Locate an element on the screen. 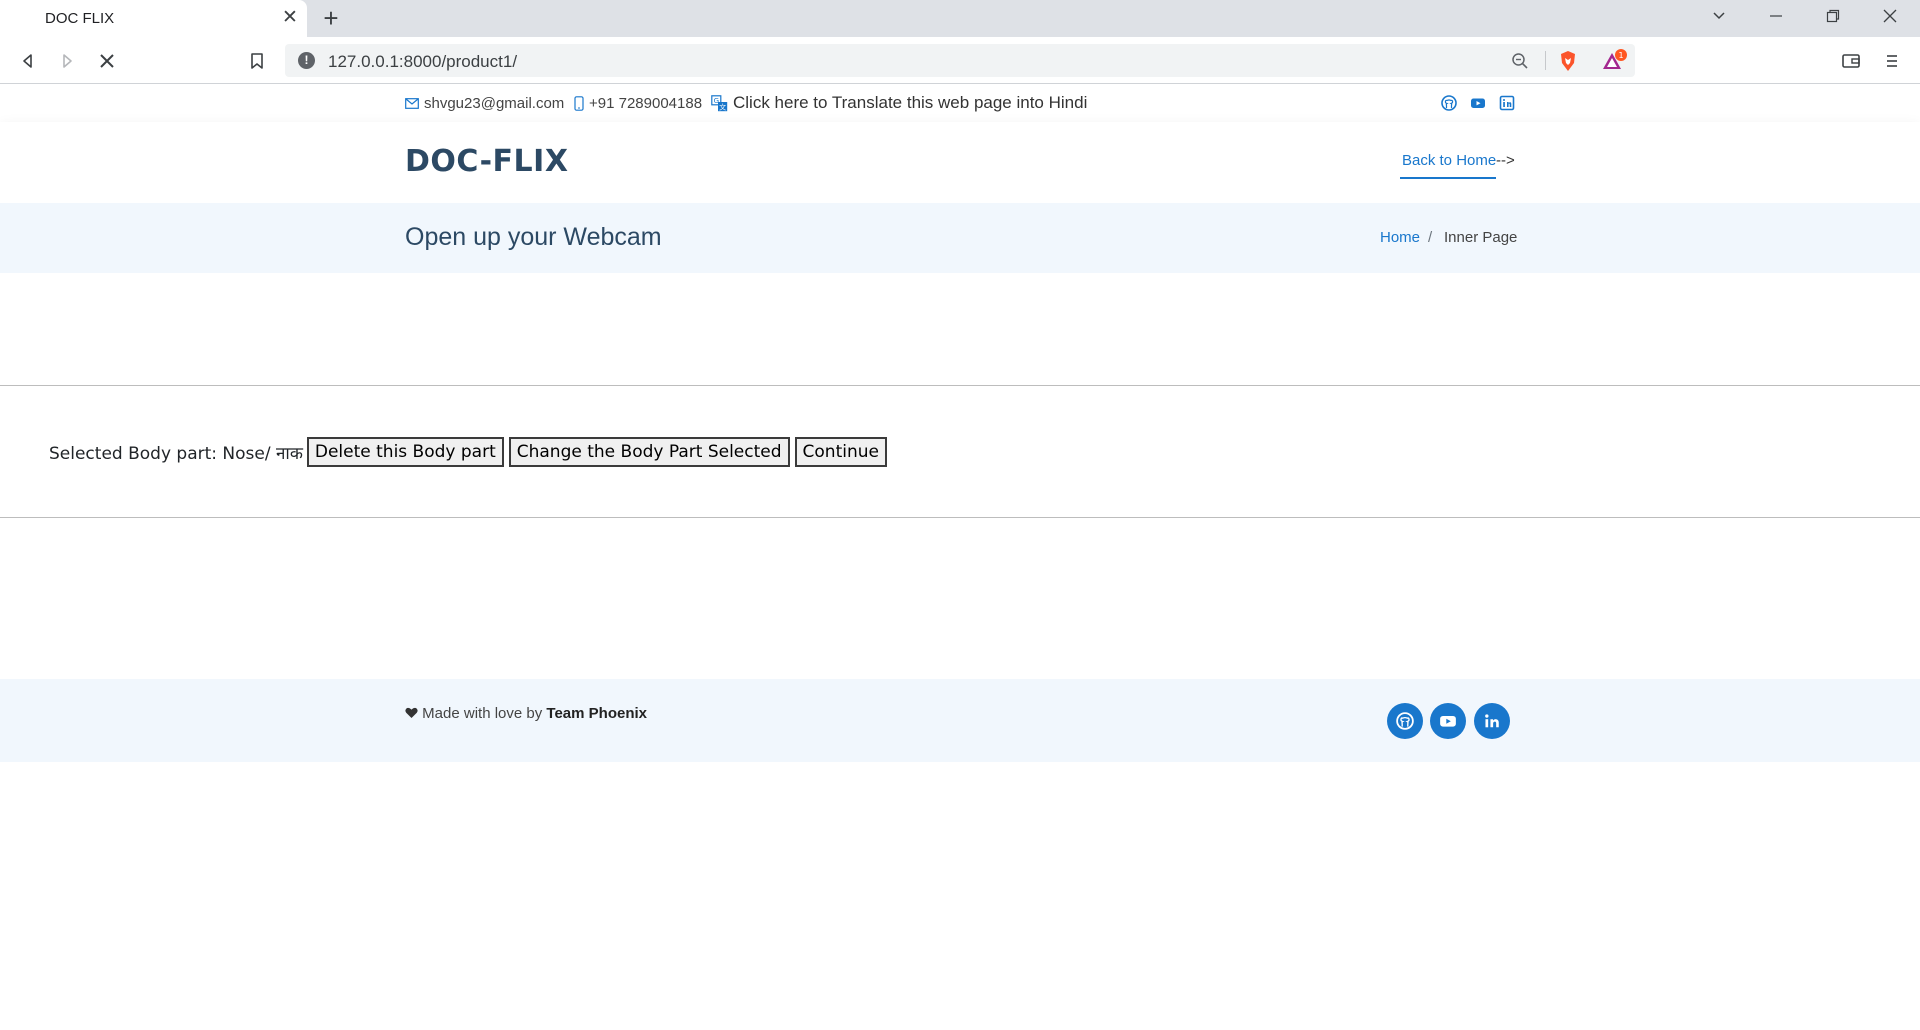 Image resolution: width=1920 pixels, height=1030 pixels. url-text: 127.0.0.1:8000/product1/ is located at coordinates (422, 62).